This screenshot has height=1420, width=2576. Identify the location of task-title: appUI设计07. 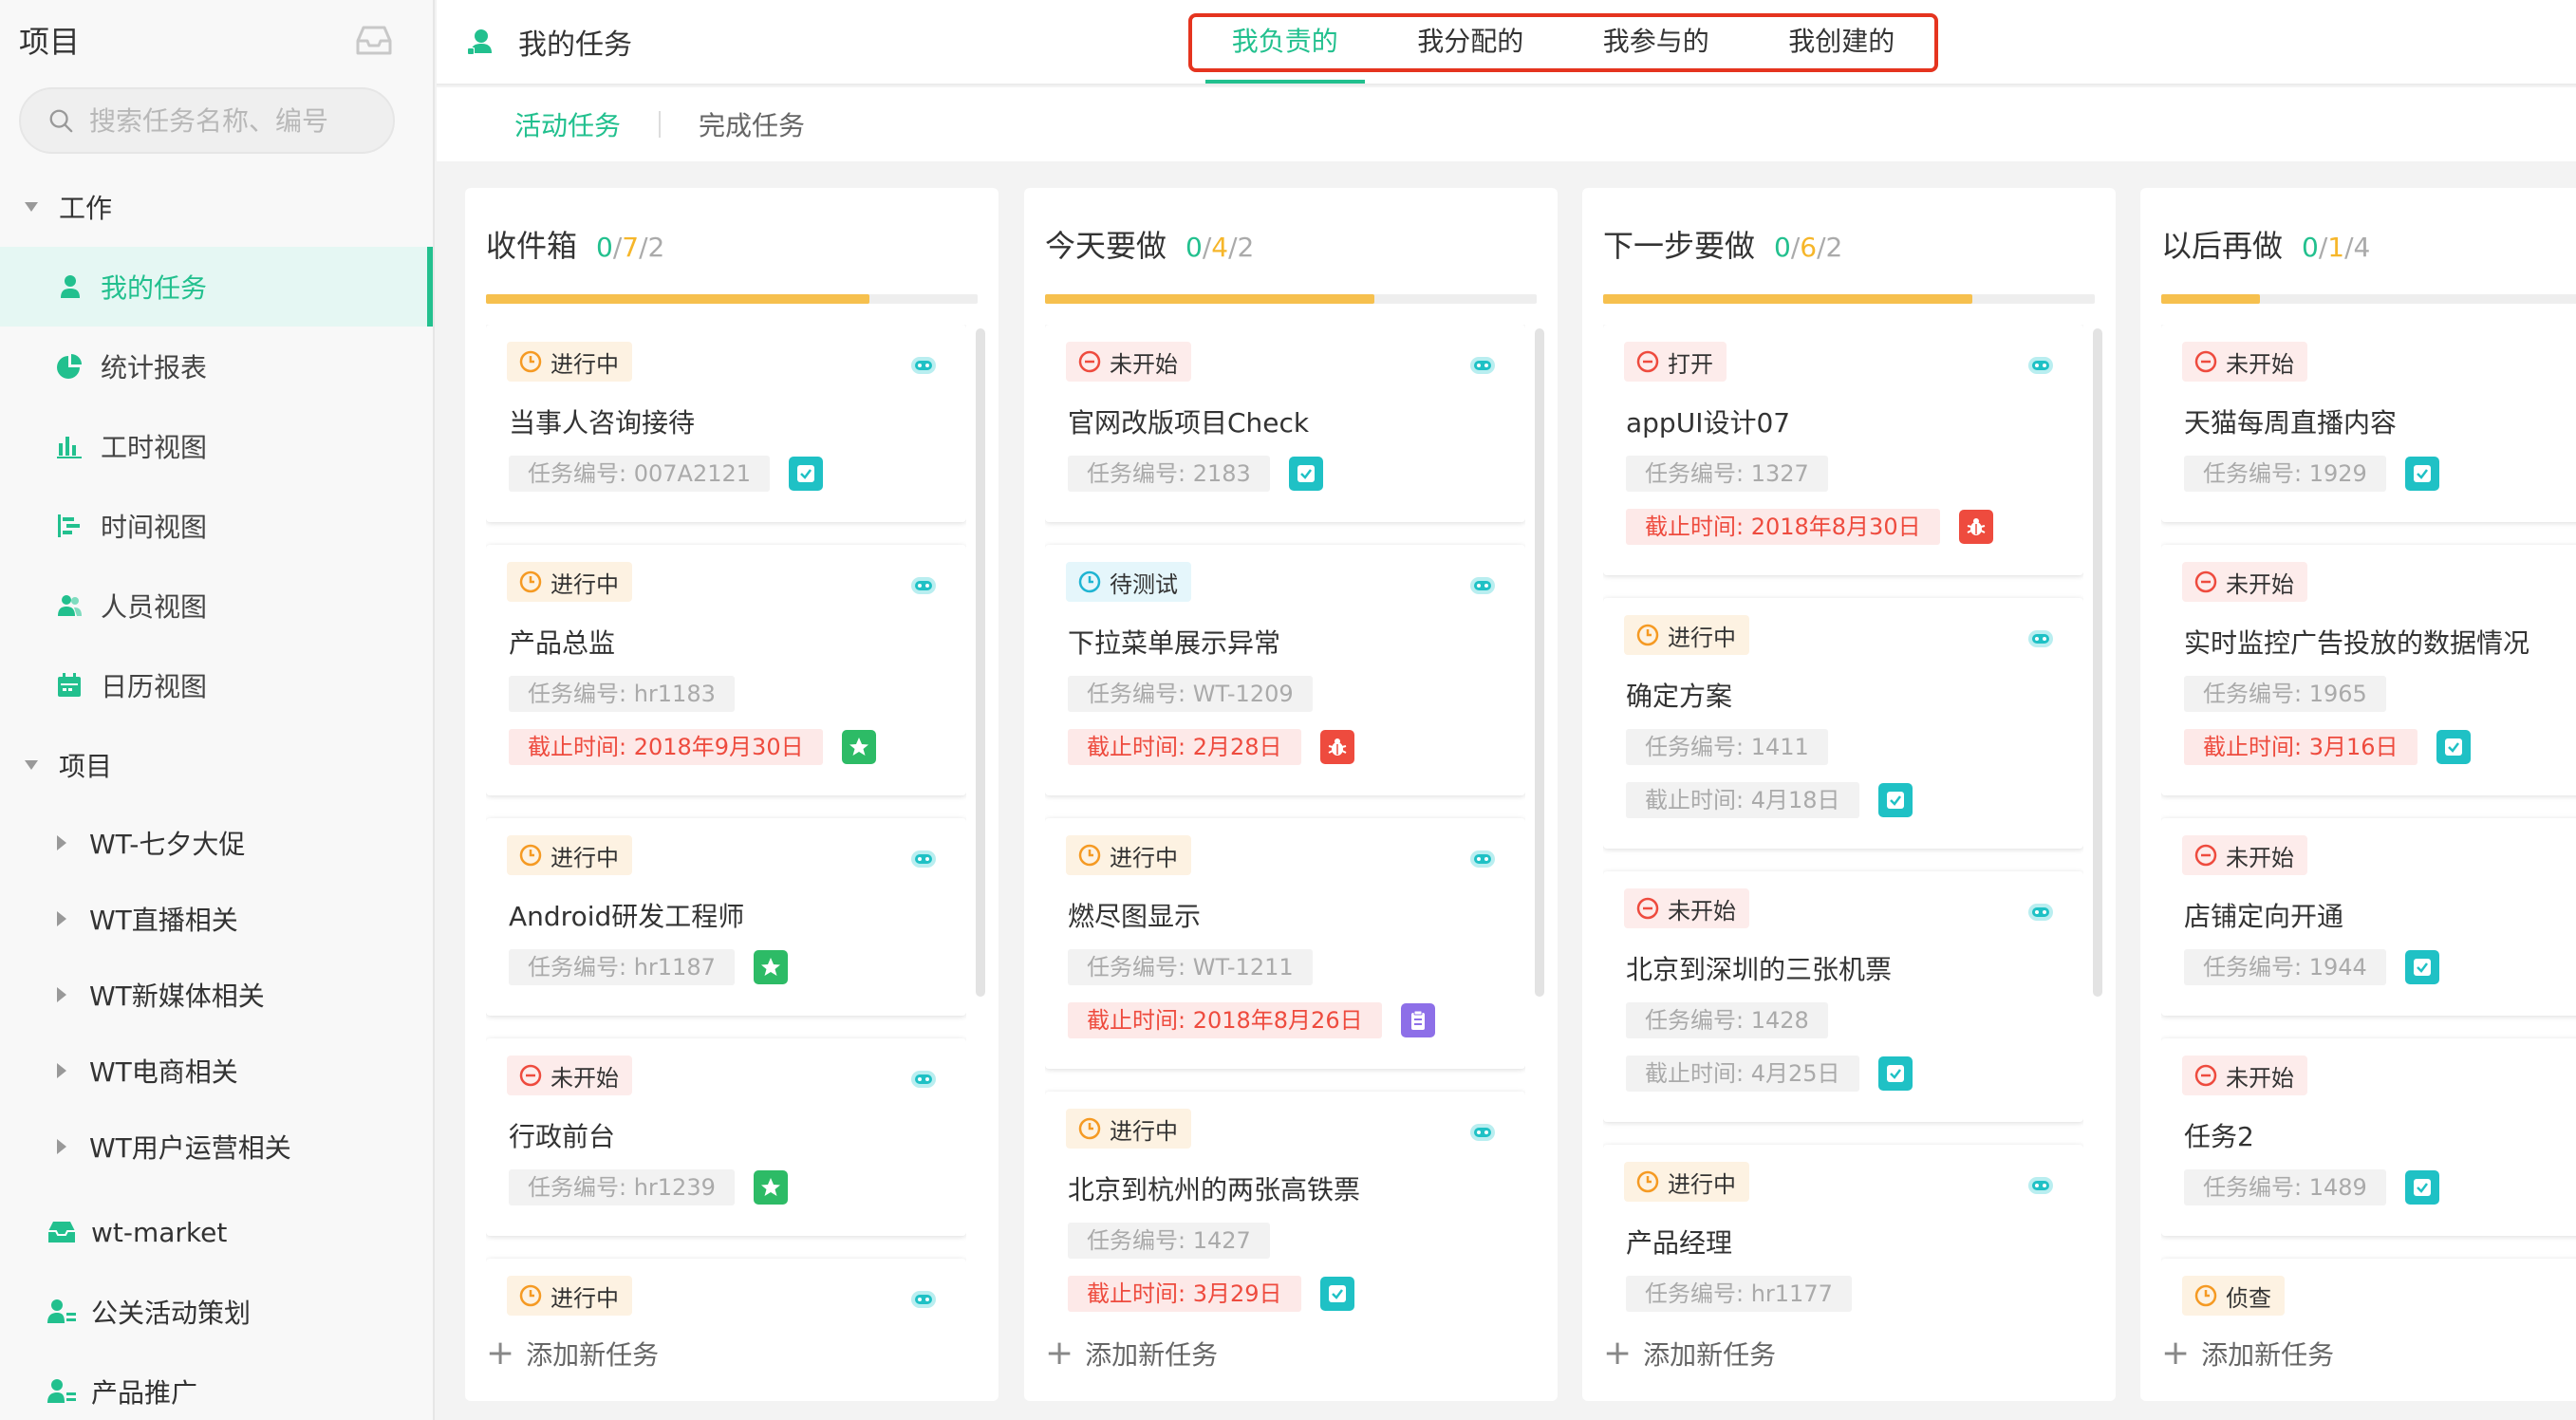
(1708, 421).